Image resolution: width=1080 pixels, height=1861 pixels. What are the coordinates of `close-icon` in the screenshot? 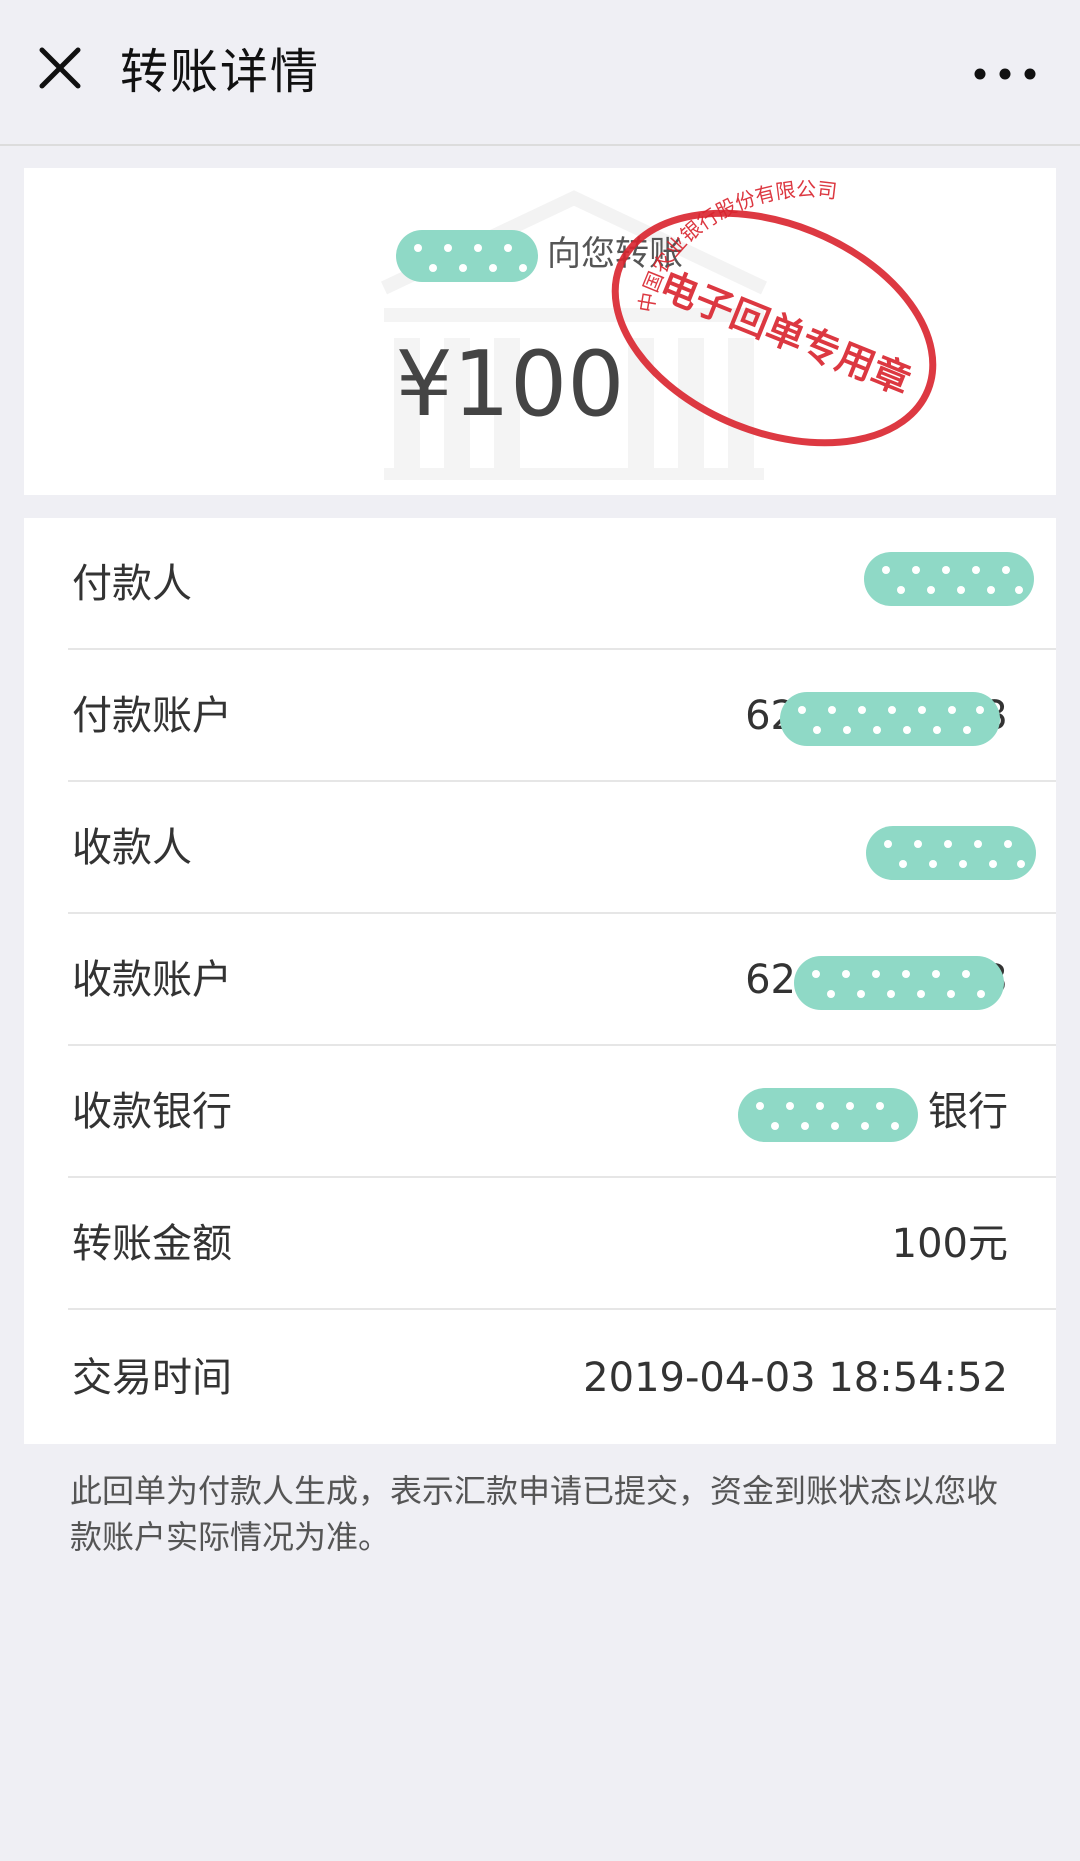 It's located at (60, 68).